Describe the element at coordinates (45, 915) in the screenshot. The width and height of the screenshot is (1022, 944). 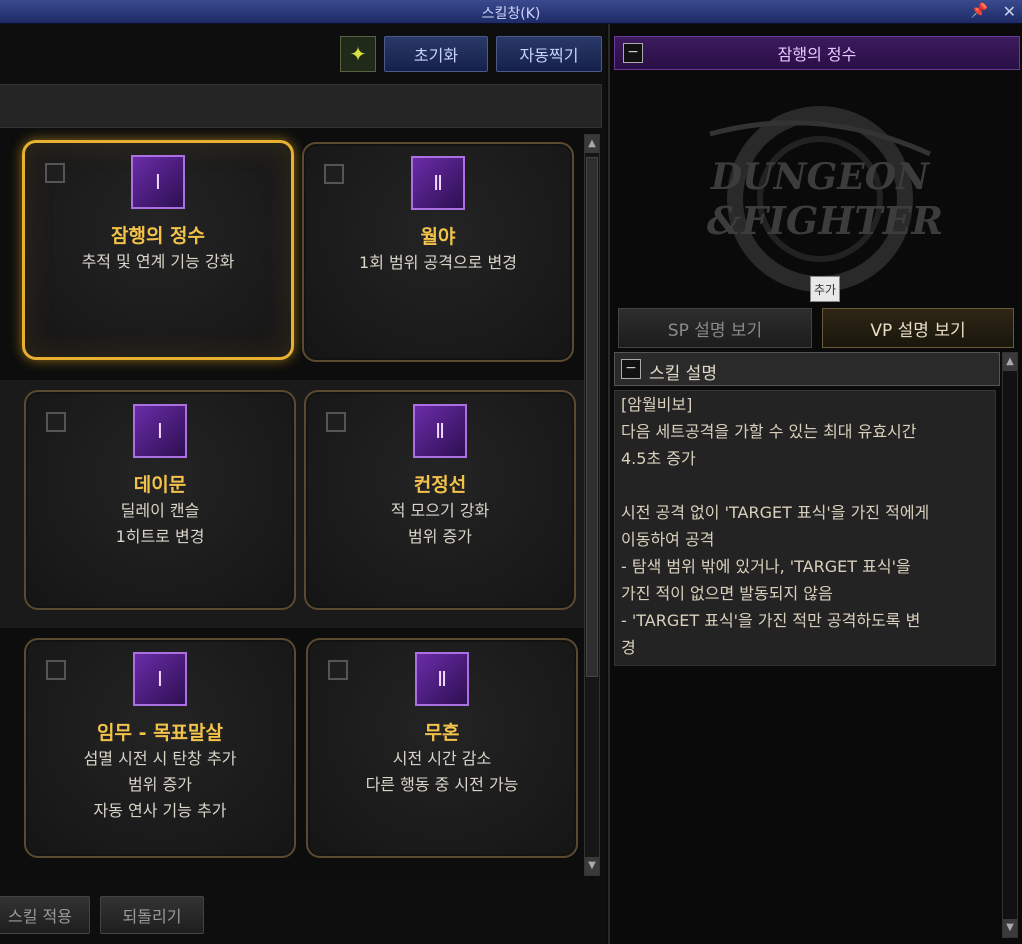
I see `apply-skill-button: 스킬 적용` at that location.